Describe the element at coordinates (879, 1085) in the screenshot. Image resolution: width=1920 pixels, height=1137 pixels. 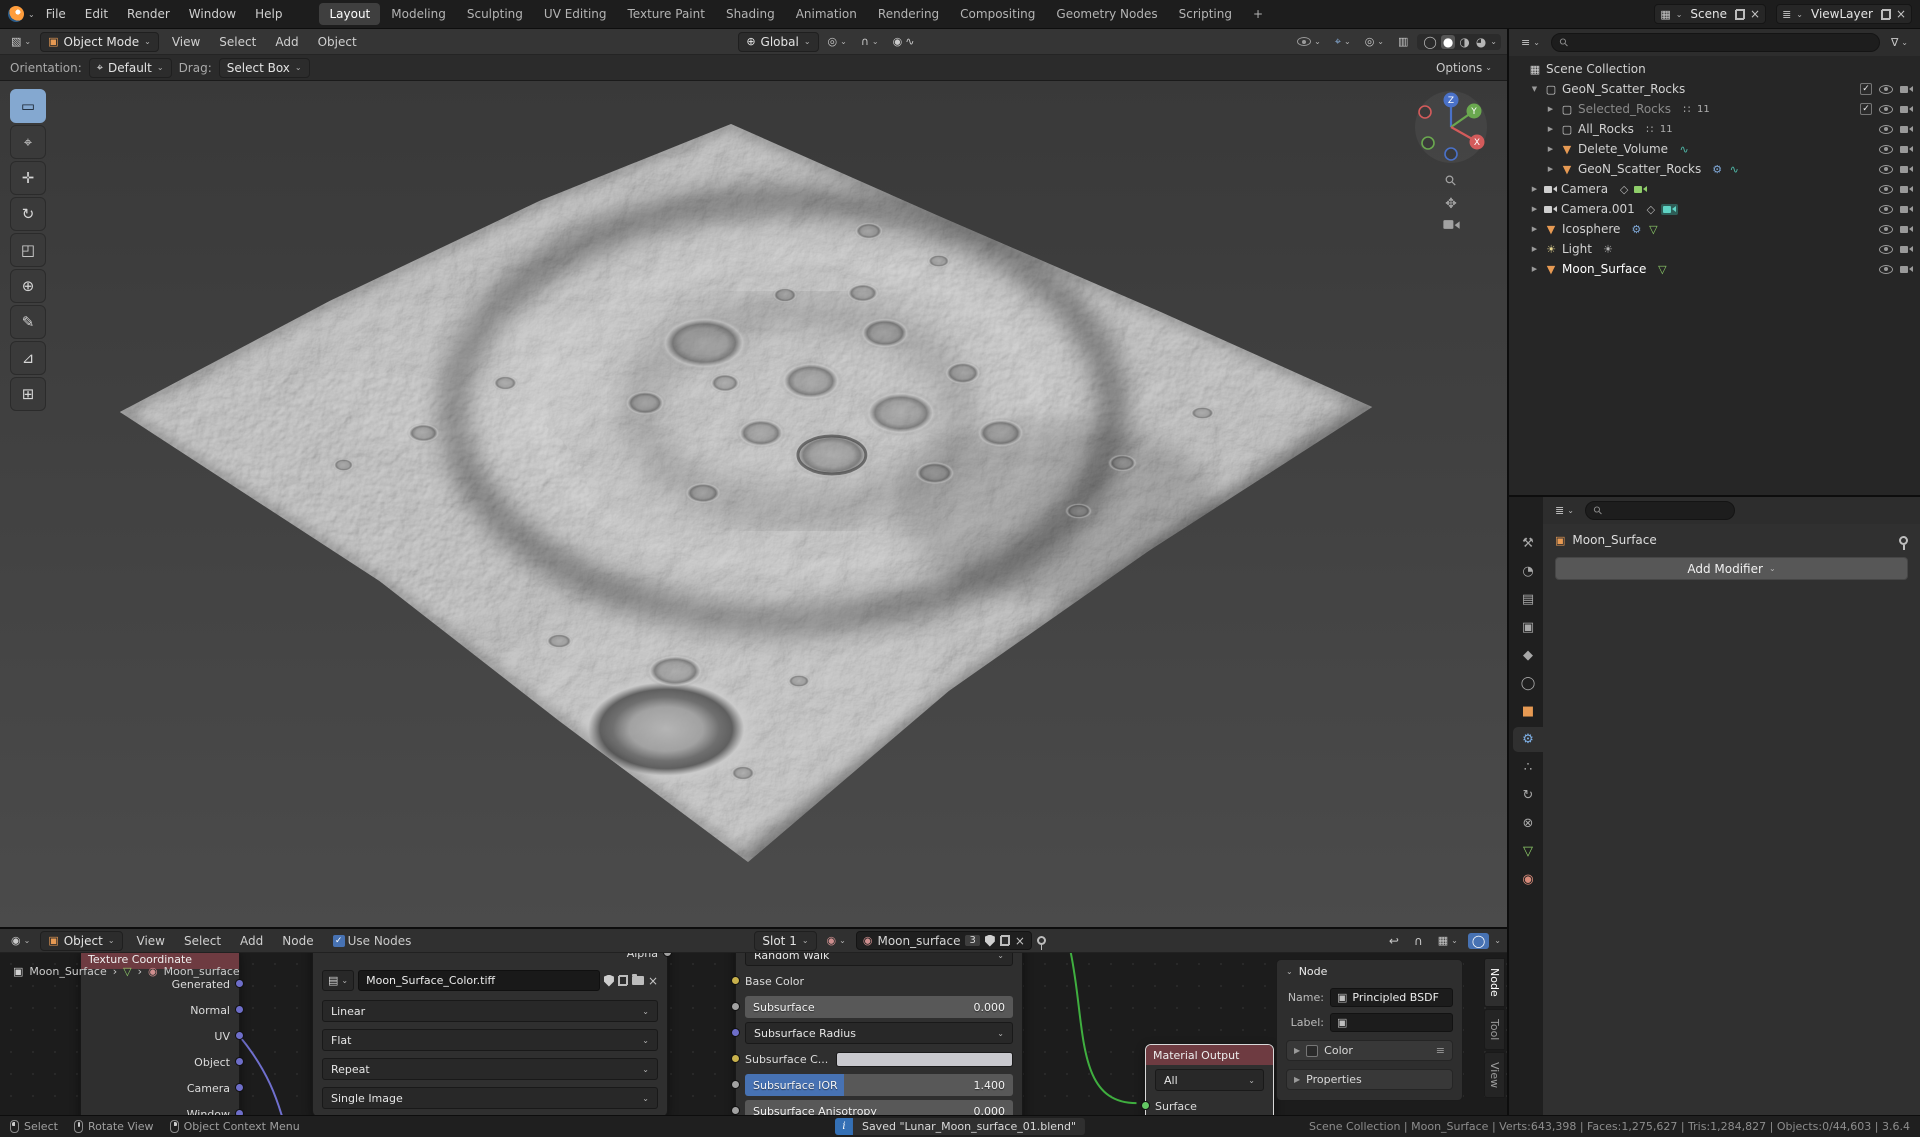
I see `pb-subsurface-ior-slider: Subsurface IOR 1.400` at that location.